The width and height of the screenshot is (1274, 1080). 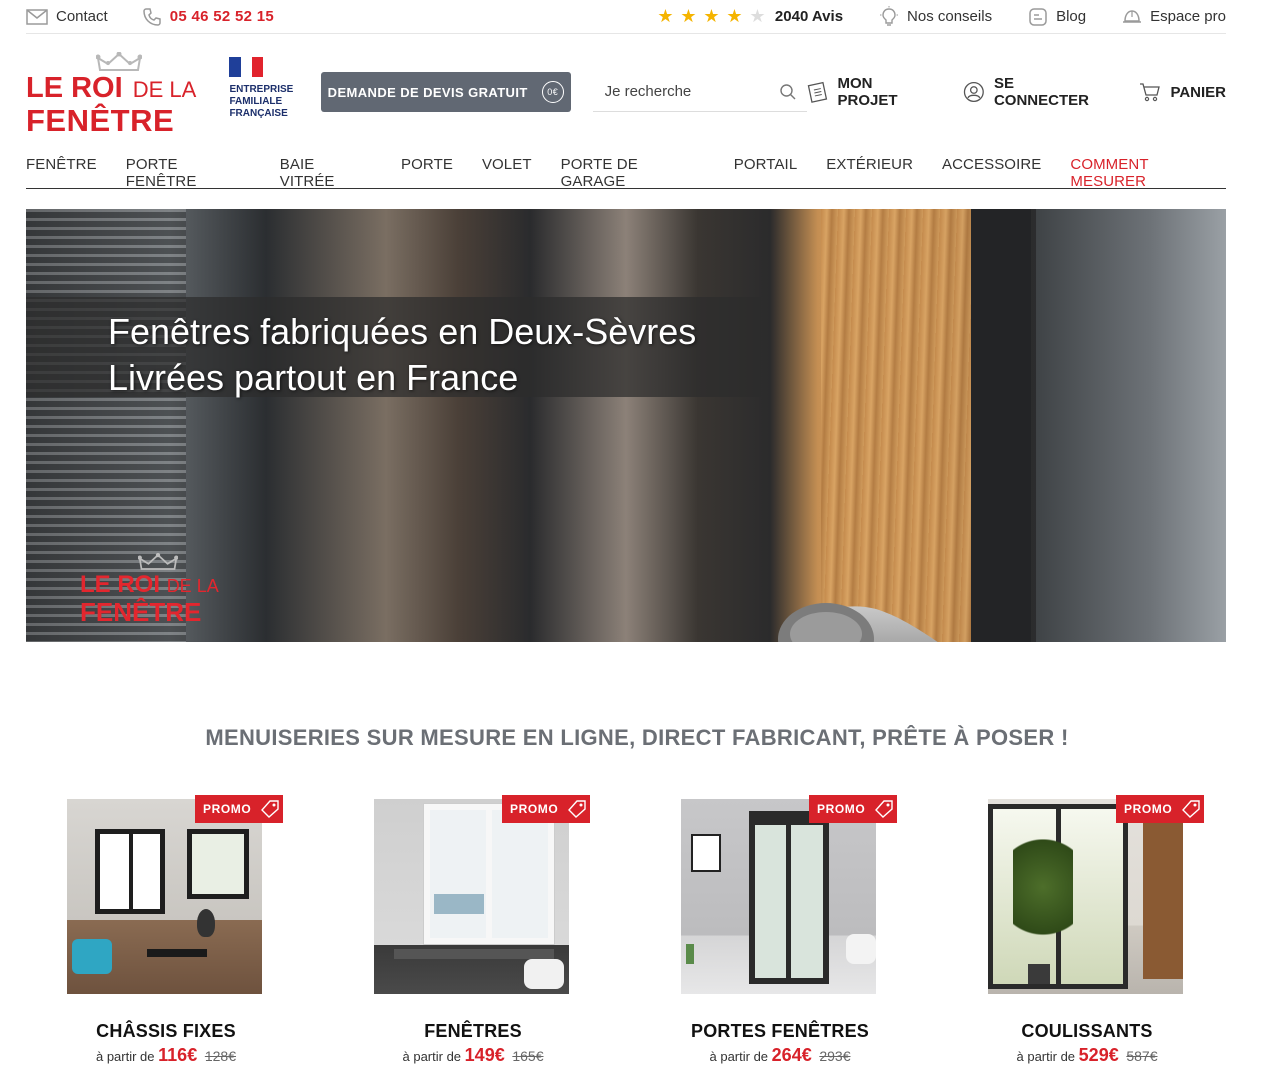 What do you see at coordinates (192, 586) in the screenshot?
I see `hero-logo-de-la: DE LA` at bounding box center [192, 586].